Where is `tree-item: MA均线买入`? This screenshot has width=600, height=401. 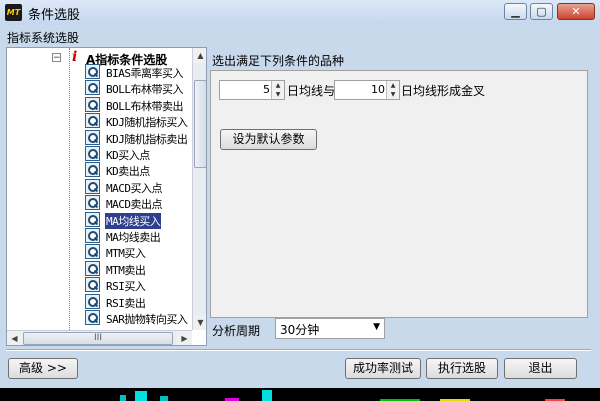 tree-item: MA均线买入 is located at coordinates (145, 220).